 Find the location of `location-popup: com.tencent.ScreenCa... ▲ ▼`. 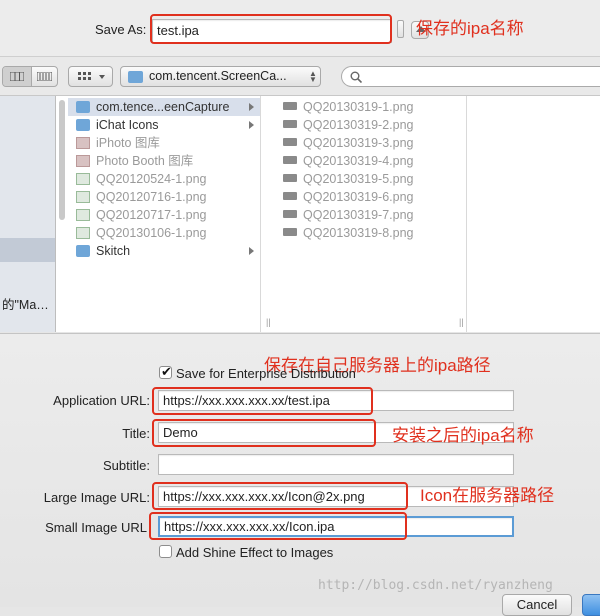

location-popup: com.tencent.ScreenCa... ▲ ▼ is located at coordinates (220, 76).